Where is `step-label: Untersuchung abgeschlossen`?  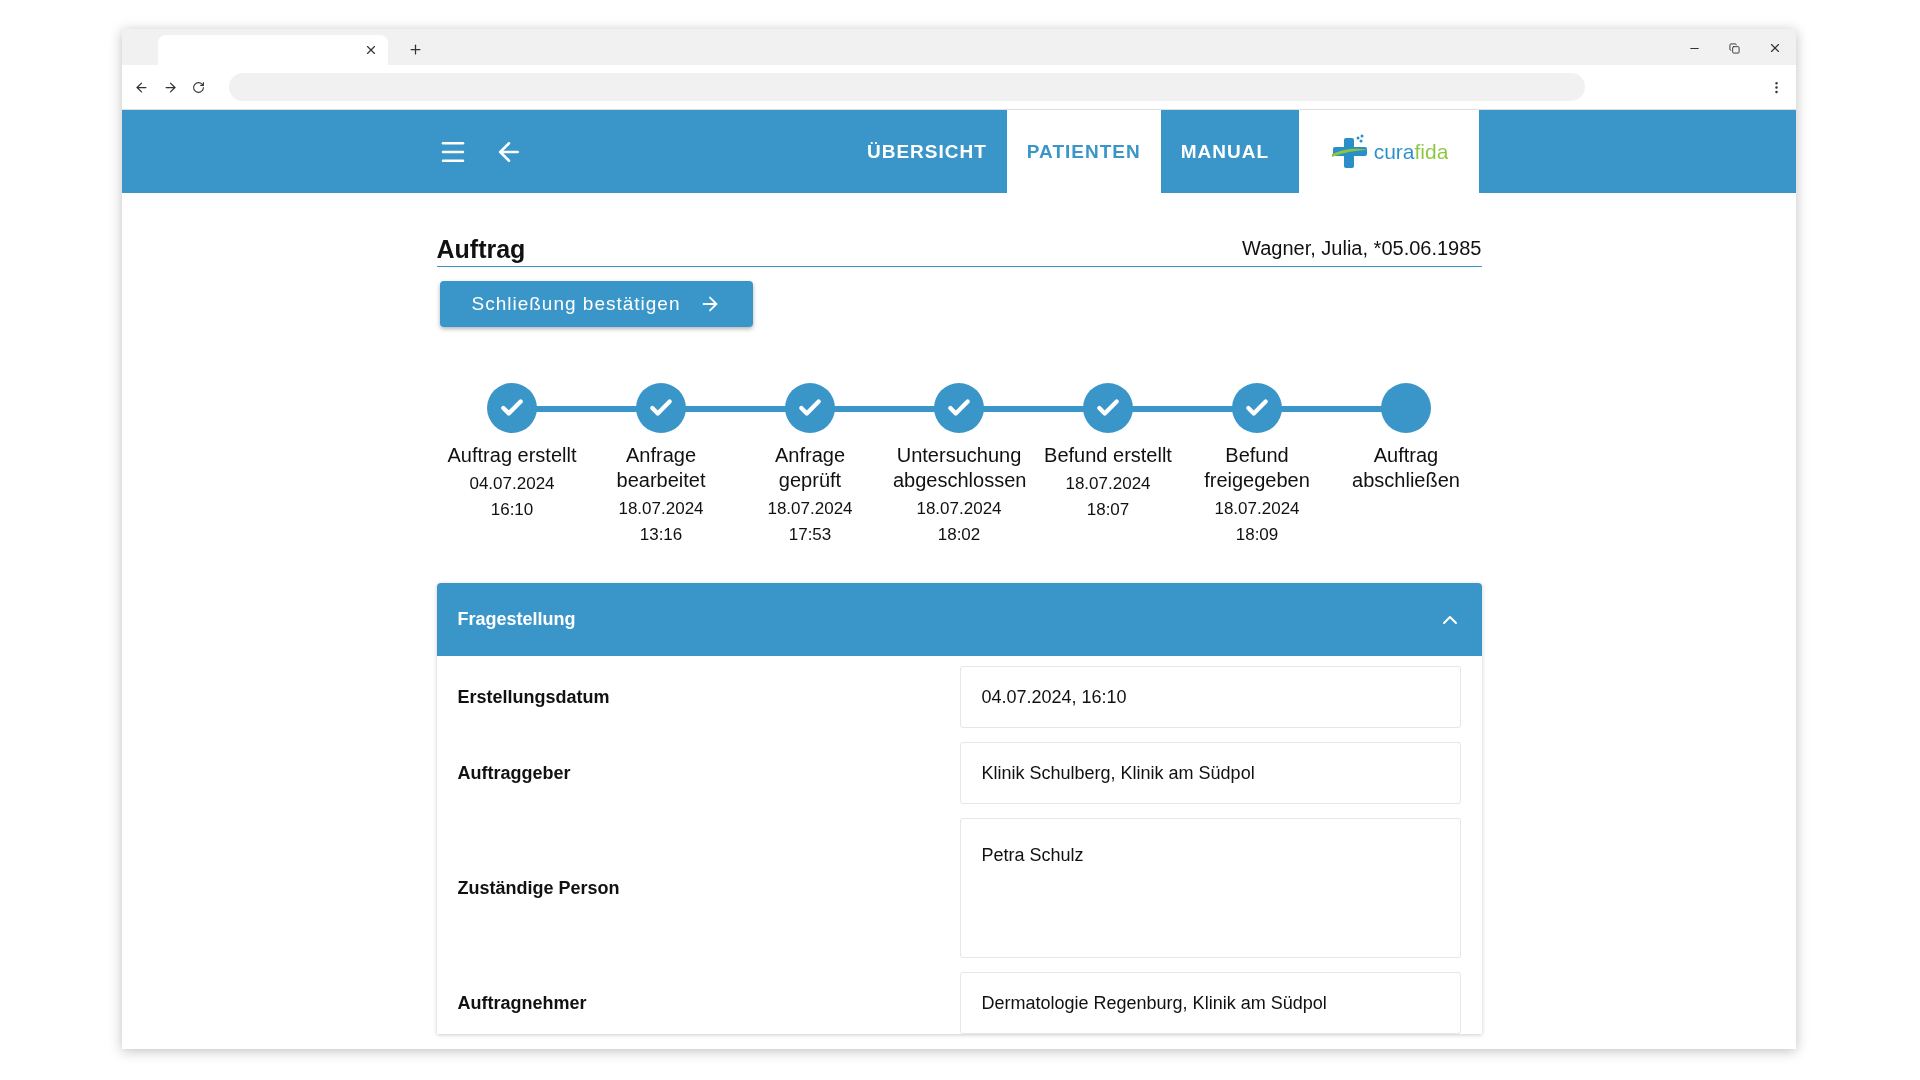 step-label: Untersuchung abgeschlossen is located at coordinates (959, 468).